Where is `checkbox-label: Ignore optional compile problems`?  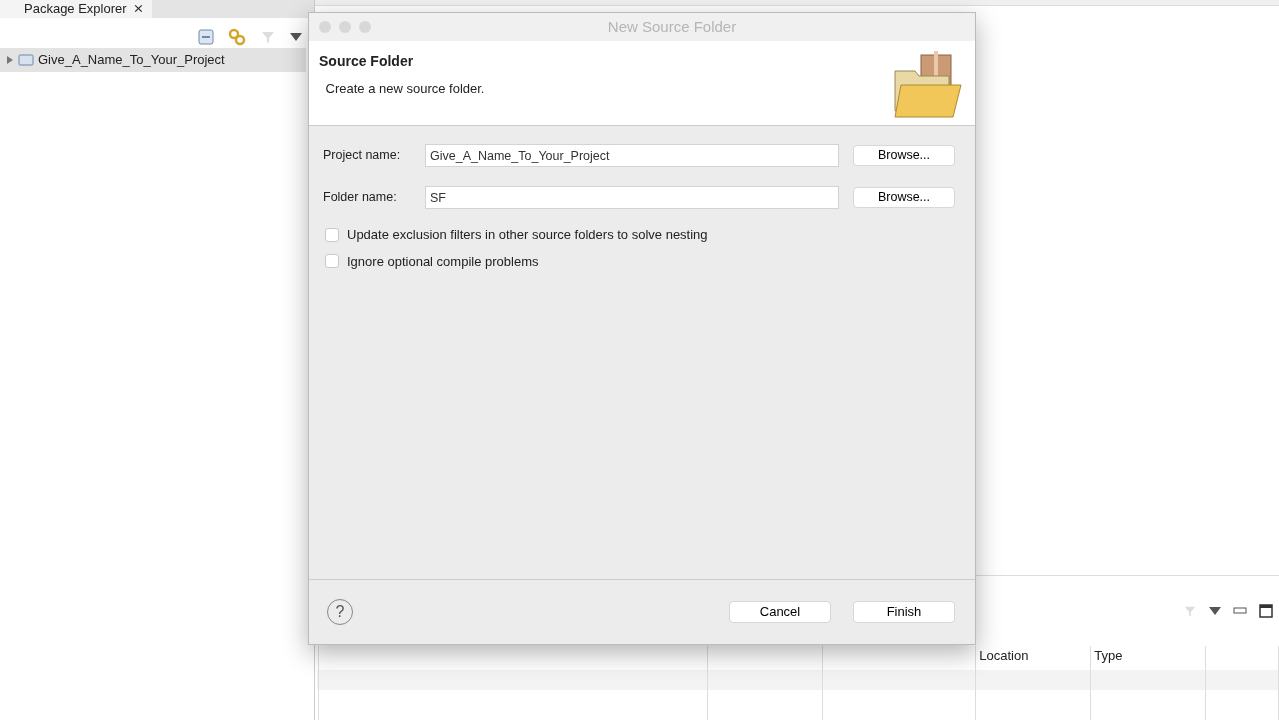 checkbox-label: Ignore optional compile problems is located at coordinates (443, 261).